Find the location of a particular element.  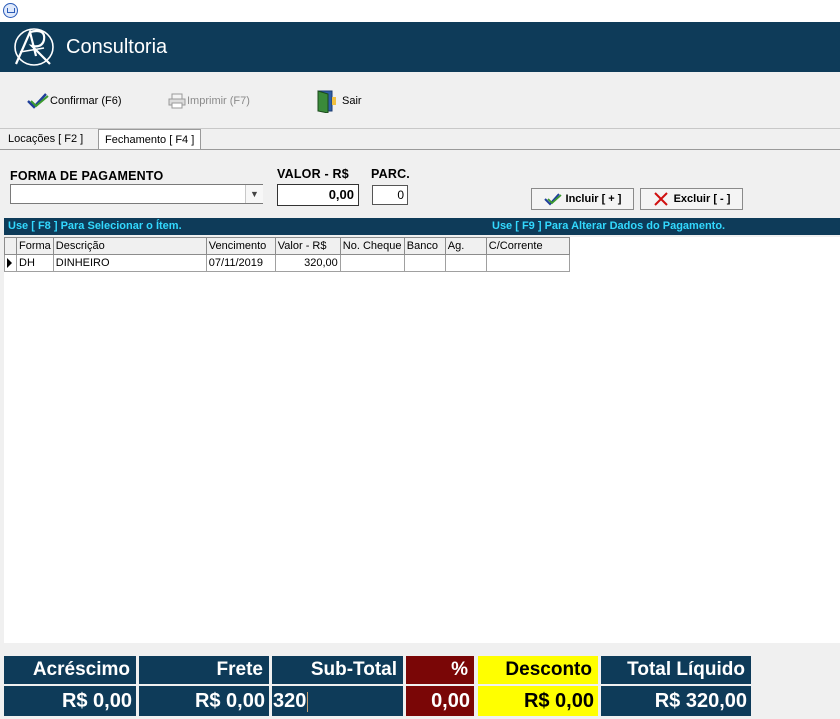

incluir-label: Incluir [ + ] is located at coordinates (593, 199).